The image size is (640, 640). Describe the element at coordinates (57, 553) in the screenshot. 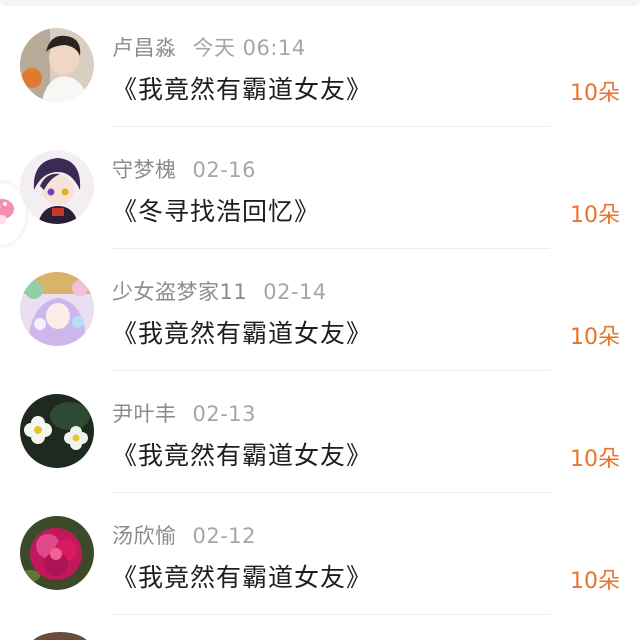

I see `pink-peony-avatar` at that location.